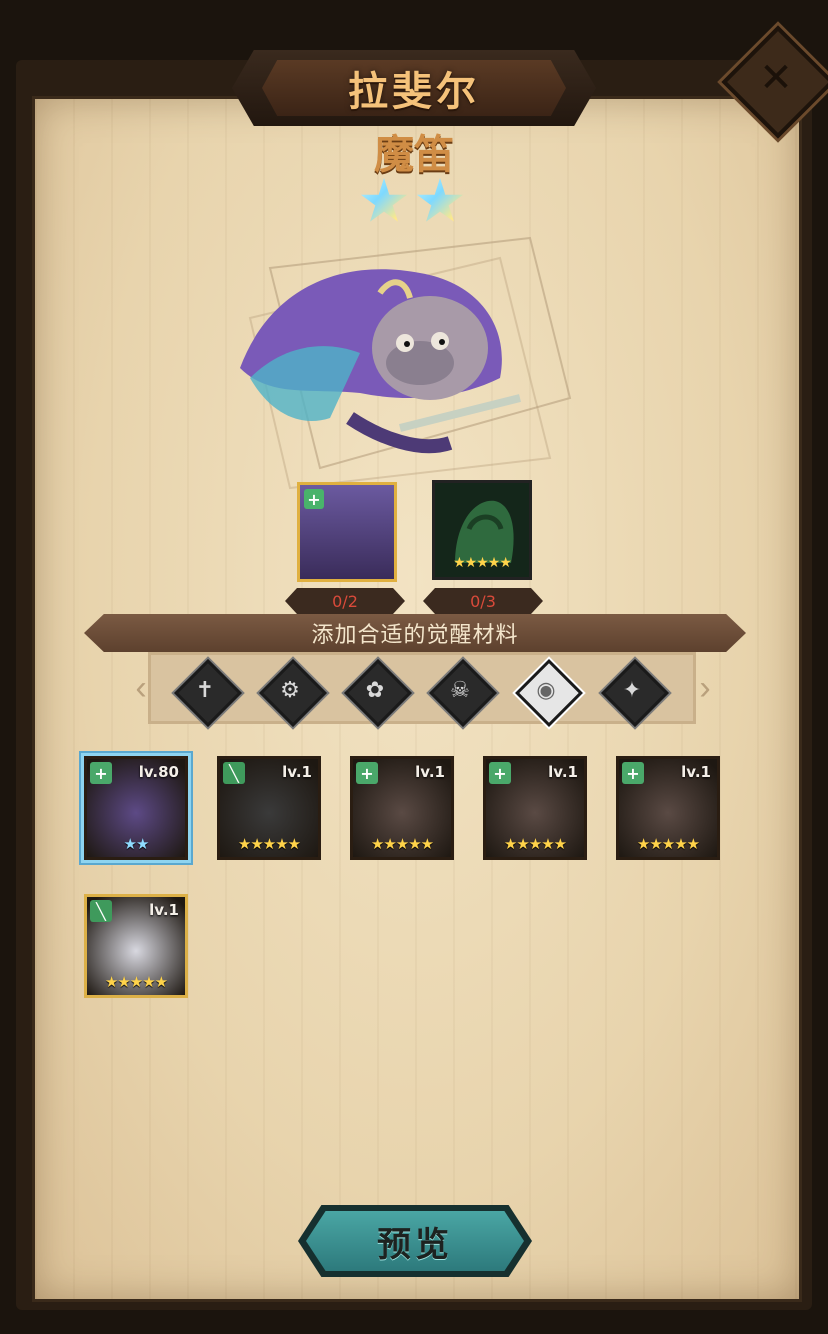 This screenshot has width=828, height=1334. I want to click on hero-level: lv.80, so click(158, 772).